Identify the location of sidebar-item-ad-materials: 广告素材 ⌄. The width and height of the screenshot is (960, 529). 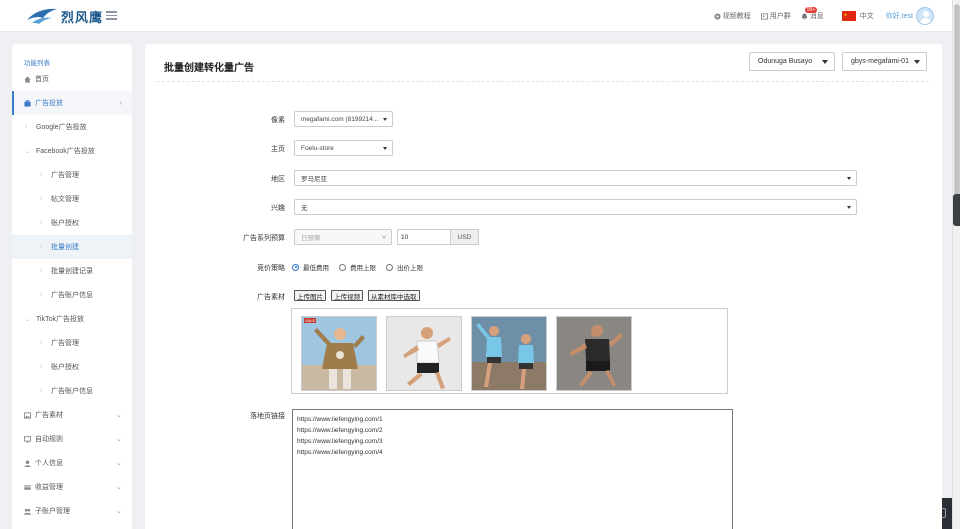
(72, 415).